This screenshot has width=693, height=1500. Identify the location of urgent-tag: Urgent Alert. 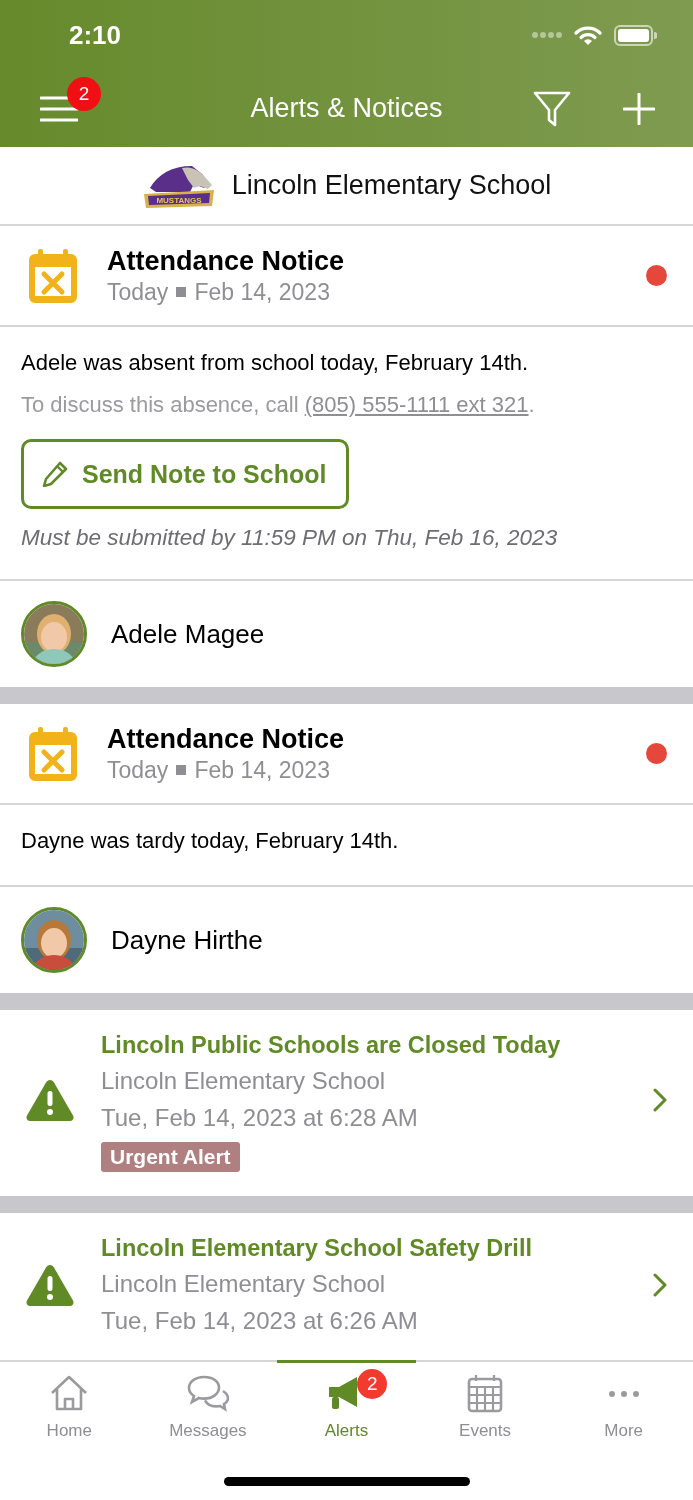
(170, 1157).